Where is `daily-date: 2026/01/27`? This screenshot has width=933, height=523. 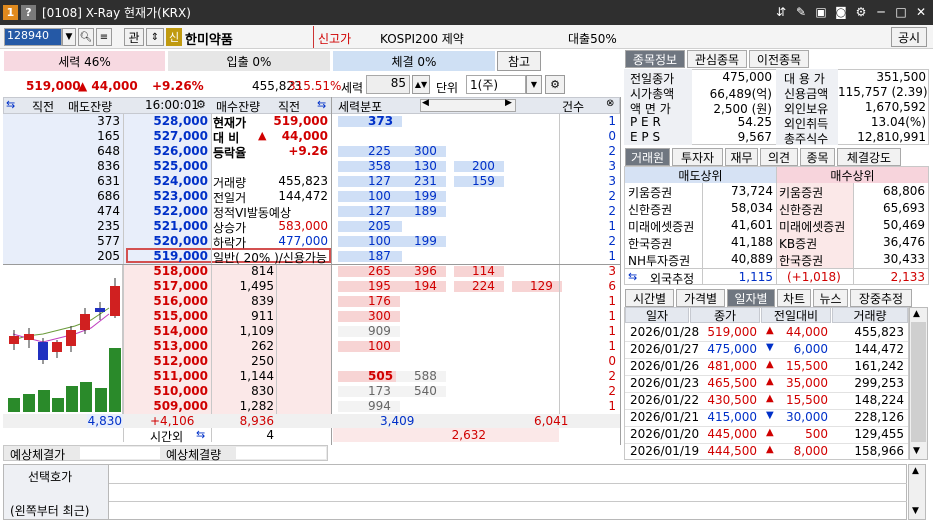 daily-date: 2026/01/27 is located at coordinates (665, 349).